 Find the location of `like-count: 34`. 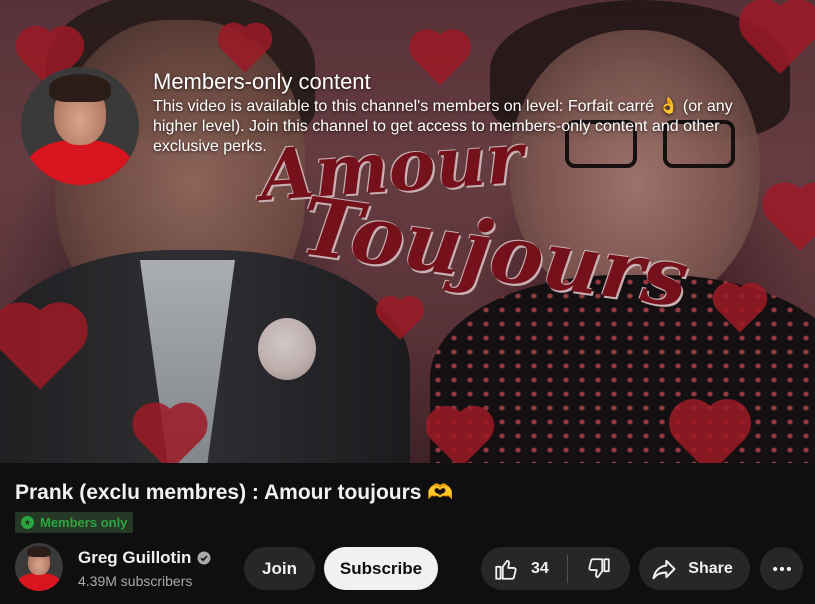

like-count: 34 is located at coordinates (540, 568).